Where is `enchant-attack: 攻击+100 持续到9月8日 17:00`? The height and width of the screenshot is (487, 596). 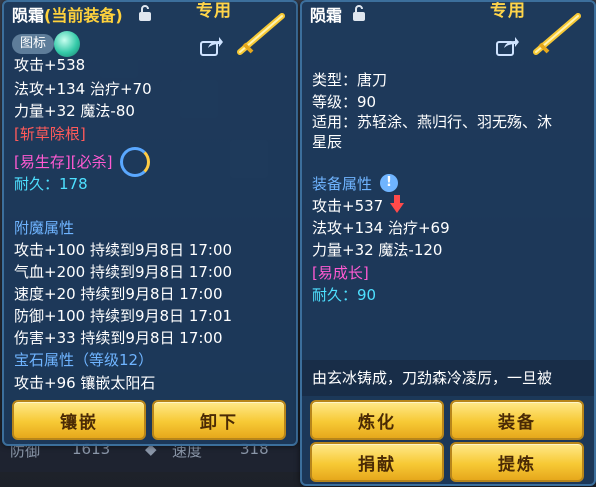 enchant-attack: 攻击+100 持续到9月8日 17:00 is located at coordinates (123, 250).